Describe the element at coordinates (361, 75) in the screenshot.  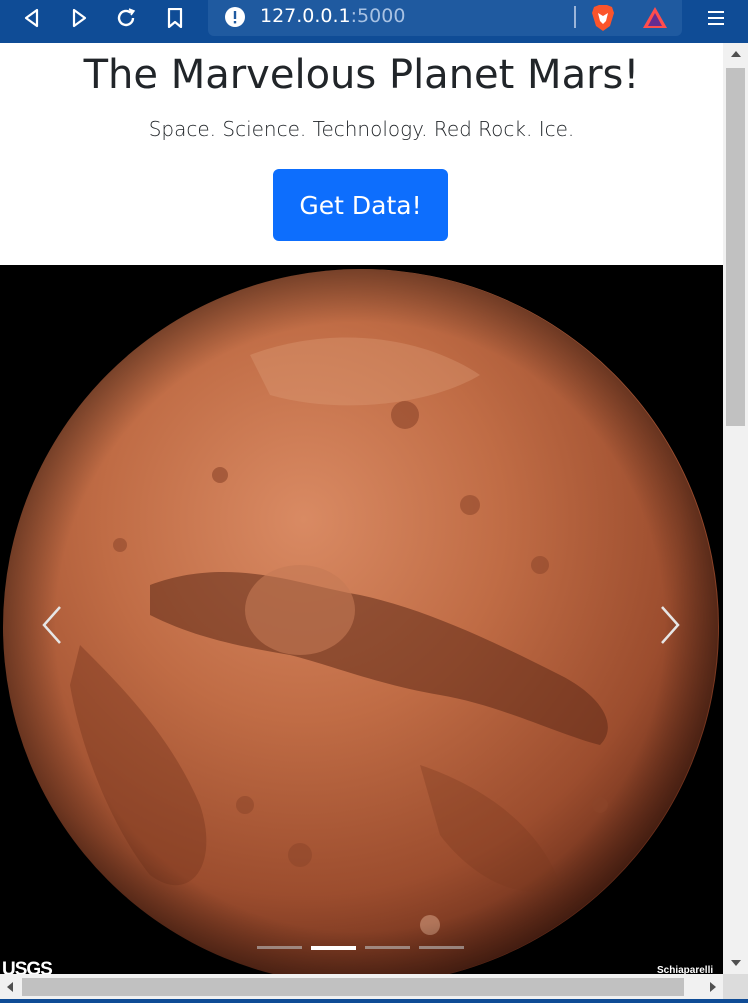
I see `page-title: The Marvelous Planet Mars!` at that location.